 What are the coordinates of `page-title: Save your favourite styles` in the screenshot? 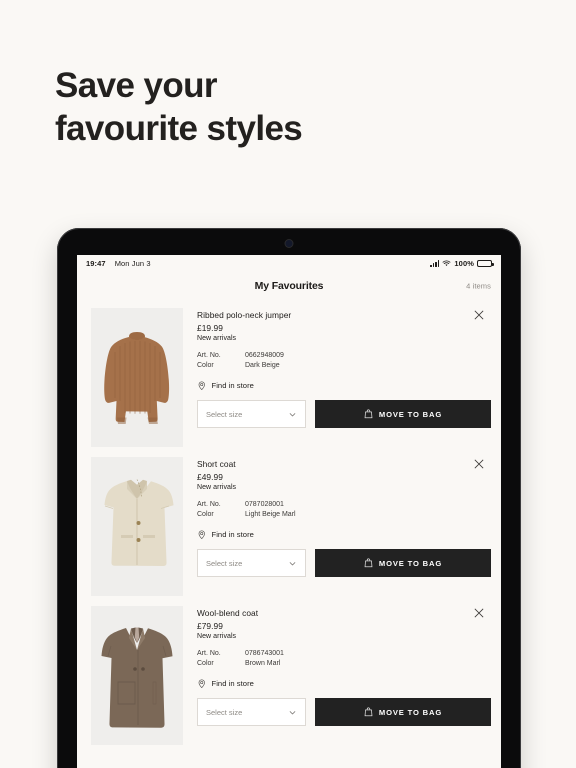 It's located at (179, 107).